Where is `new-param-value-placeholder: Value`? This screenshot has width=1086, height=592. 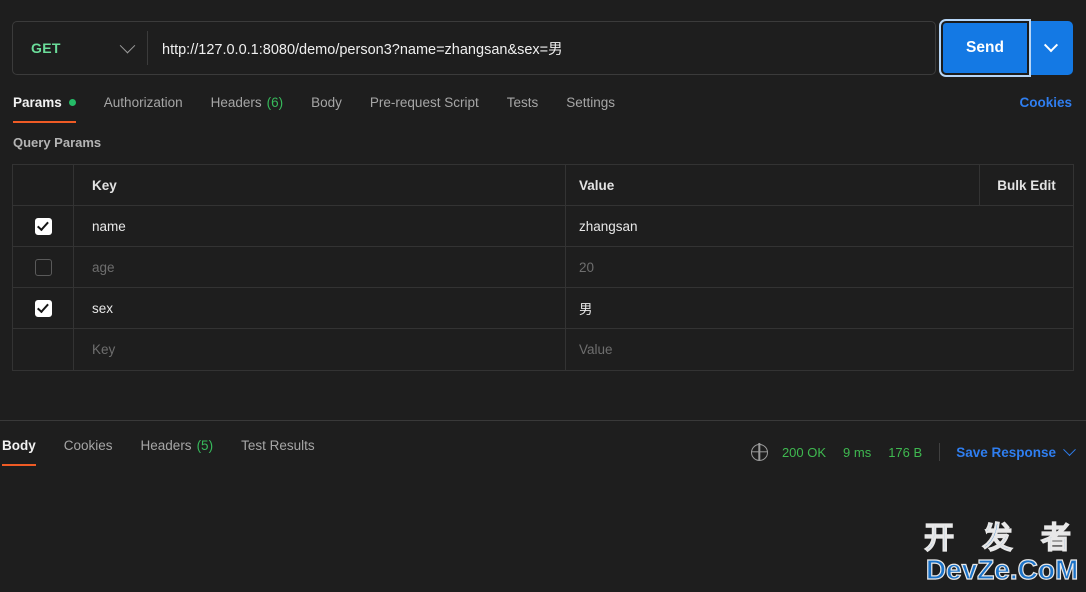
new-param-value-placeholder: Value is located at coordinates (596, 349).